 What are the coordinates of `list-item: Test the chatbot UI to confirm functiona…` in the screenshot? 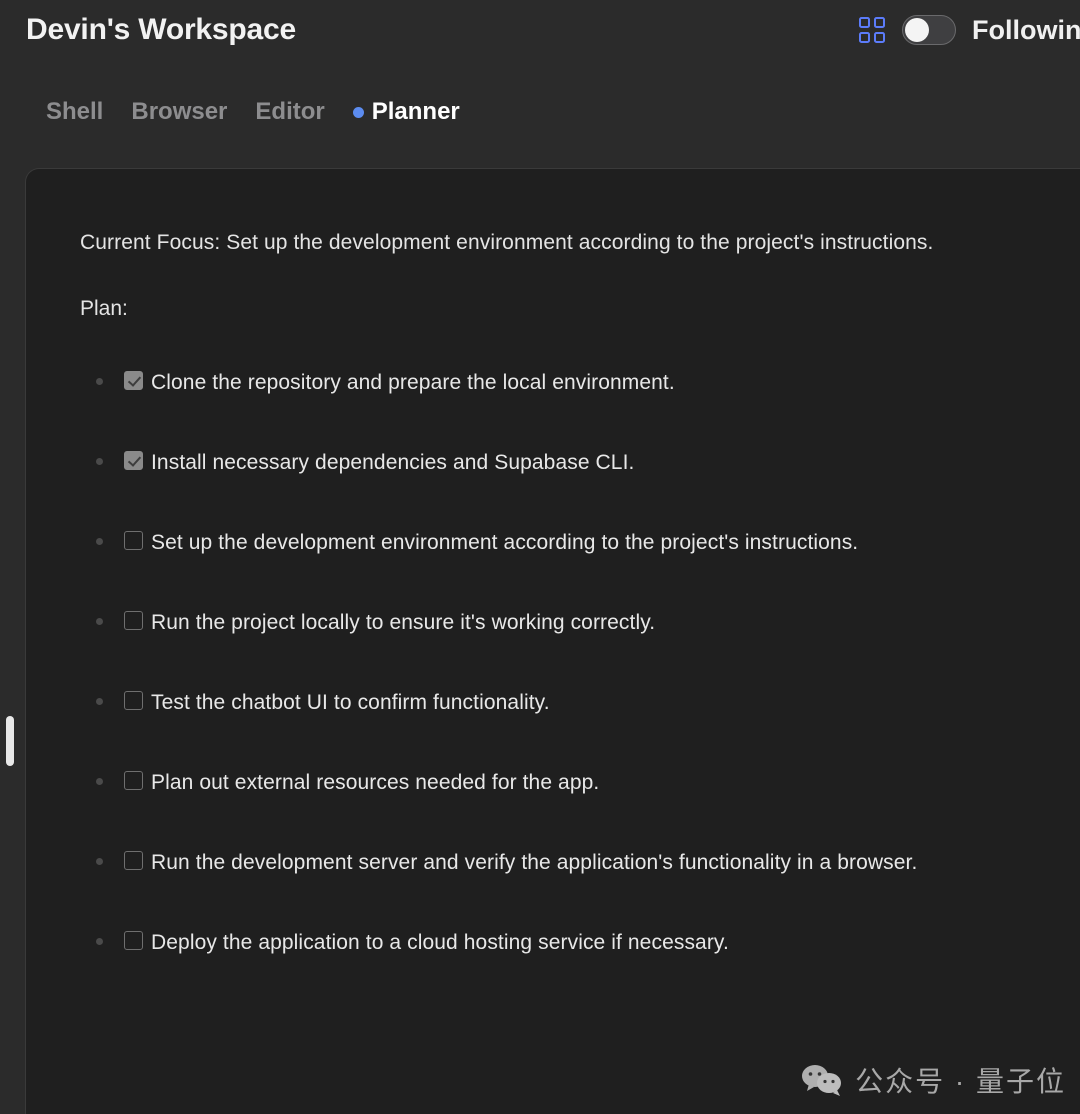 It's located at (570, 703).